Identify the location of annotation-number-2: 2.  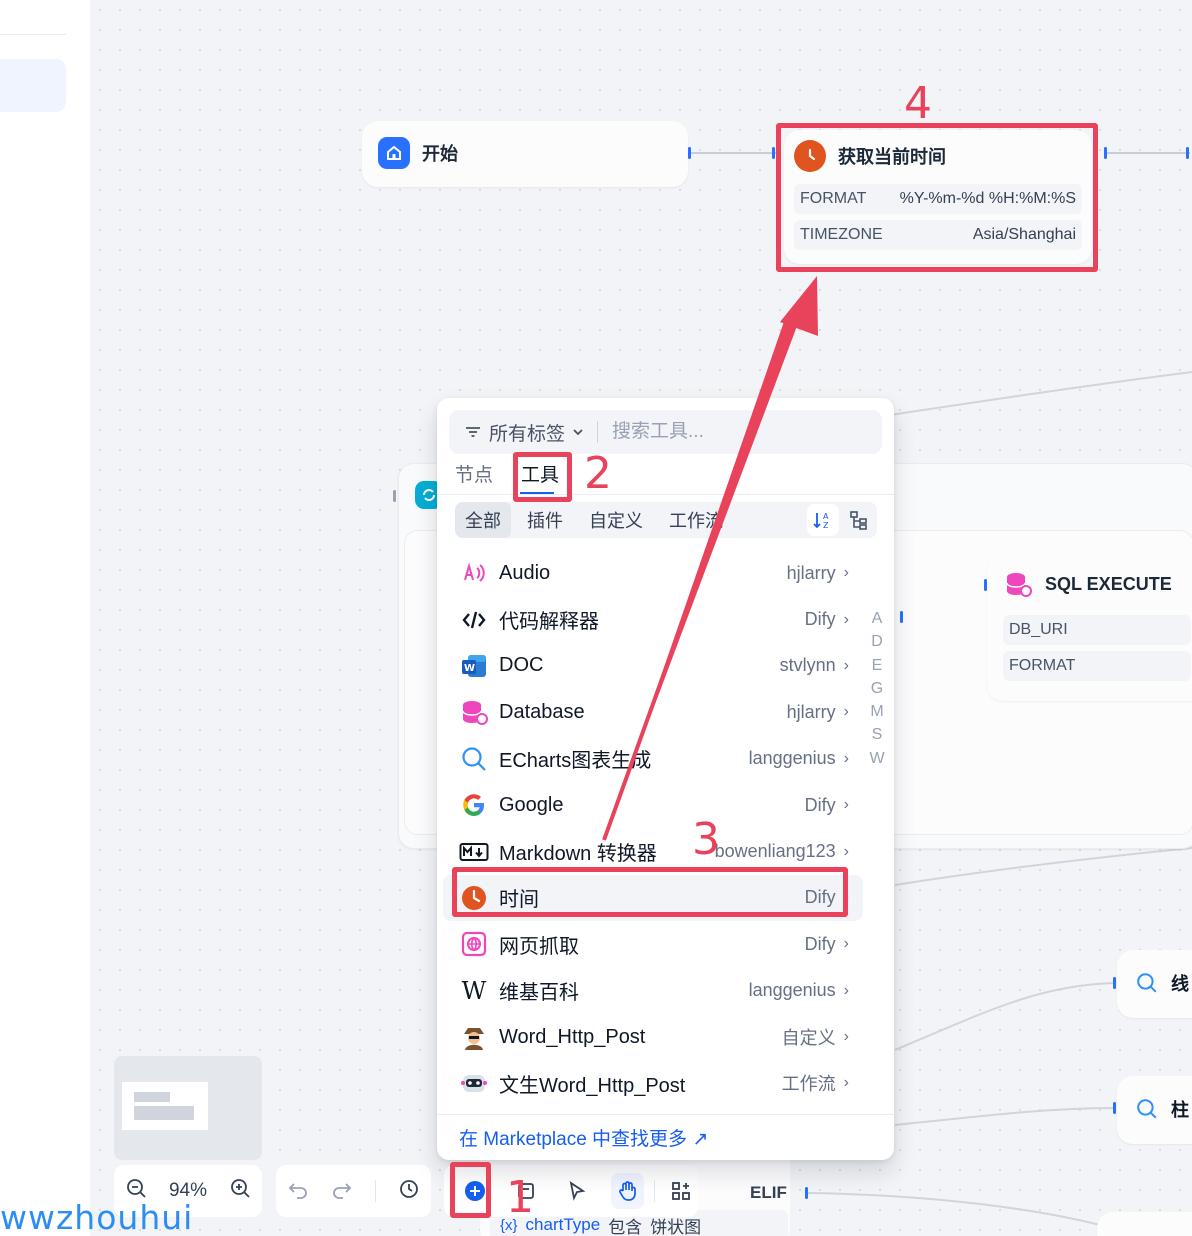
(598, 473).